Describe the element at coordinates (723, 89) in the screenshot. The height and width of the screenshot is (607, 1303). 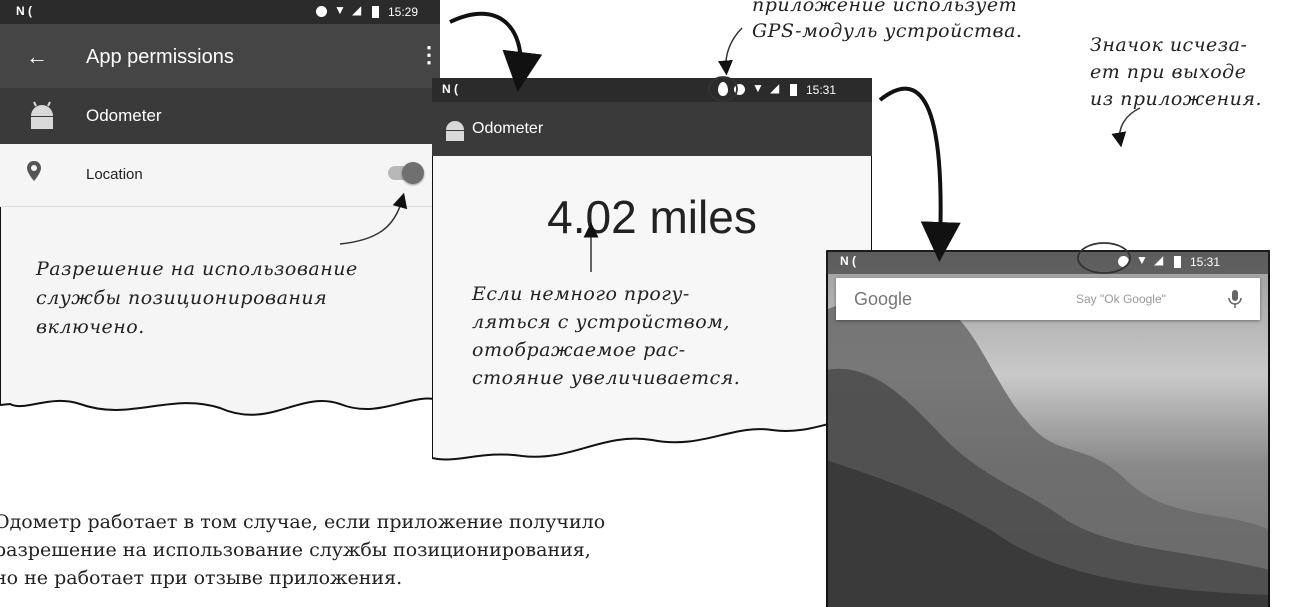
I see `highlight-location-icon` at that location.